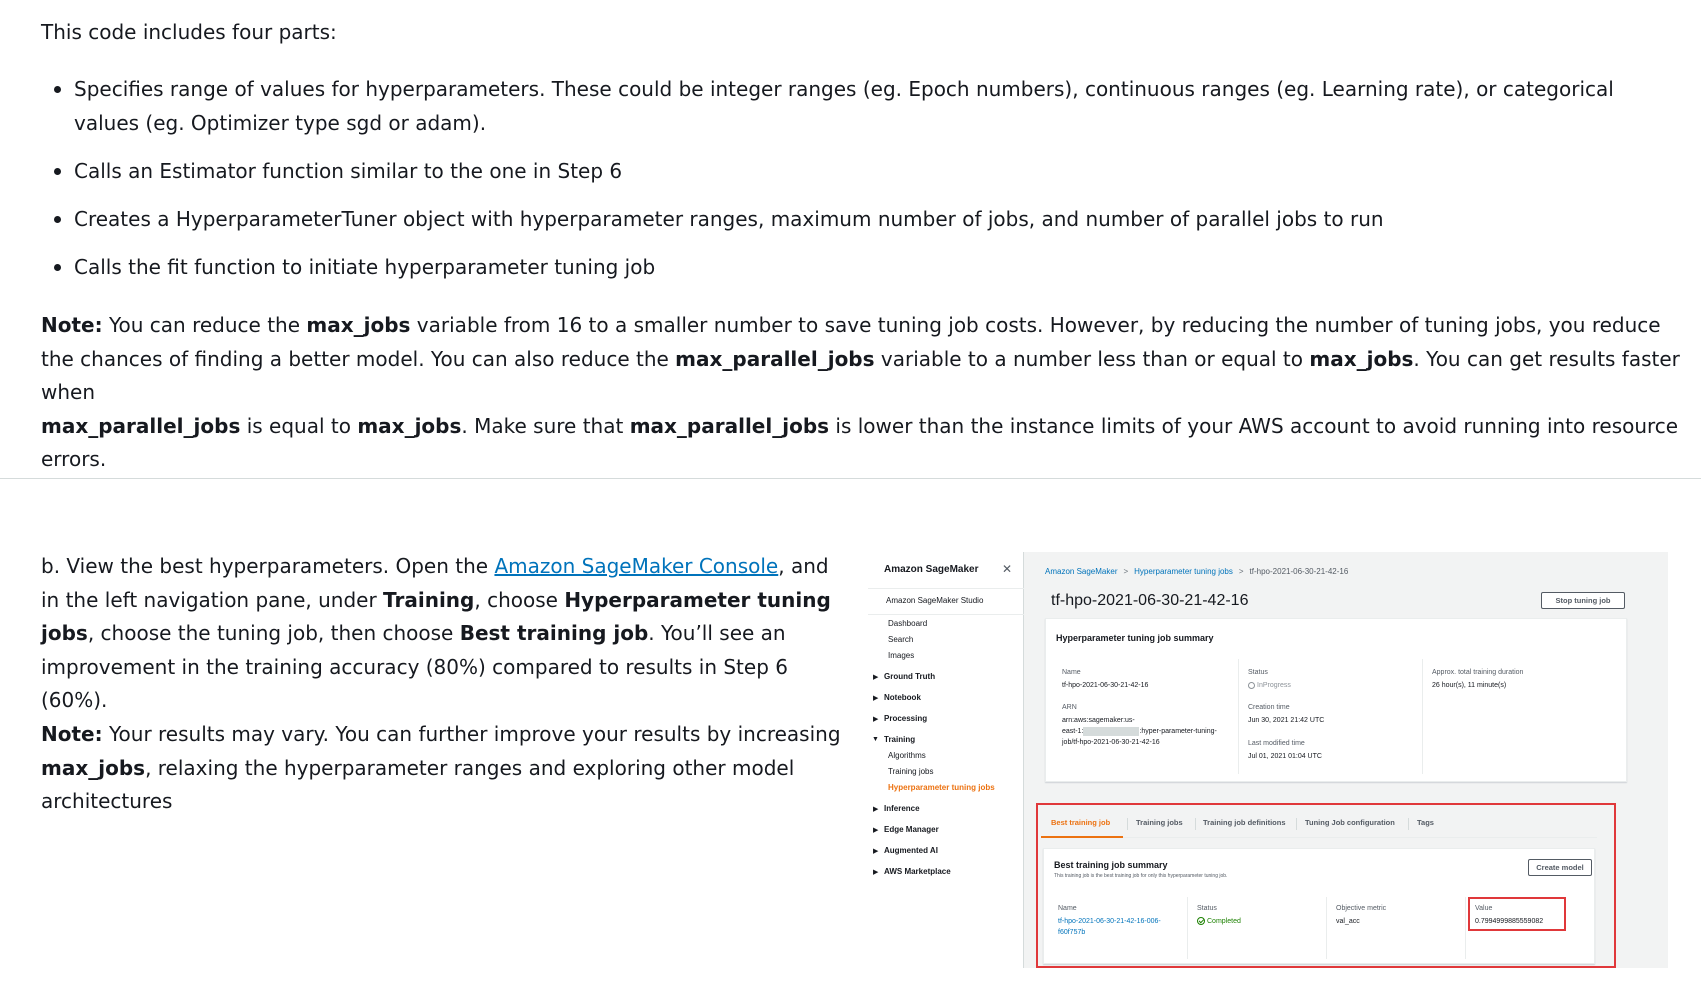 Image resolution: width=1701 pixels, height=982 pixels. Describe the element at coordinates (907, 623) in the screenshot. I see `nav-item-dashboard: Dashboard` at that location.